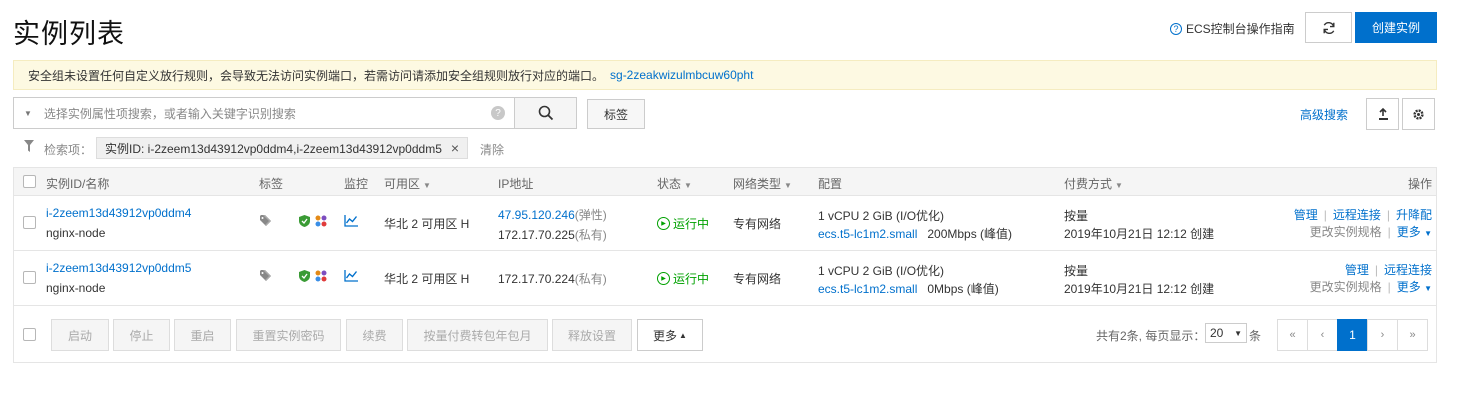 The image size is (1461, 406). Describe the element at coordinates (477, 335) in the screenshot. I see `convert-billing-button: 按量付费转包年包月` at that location.